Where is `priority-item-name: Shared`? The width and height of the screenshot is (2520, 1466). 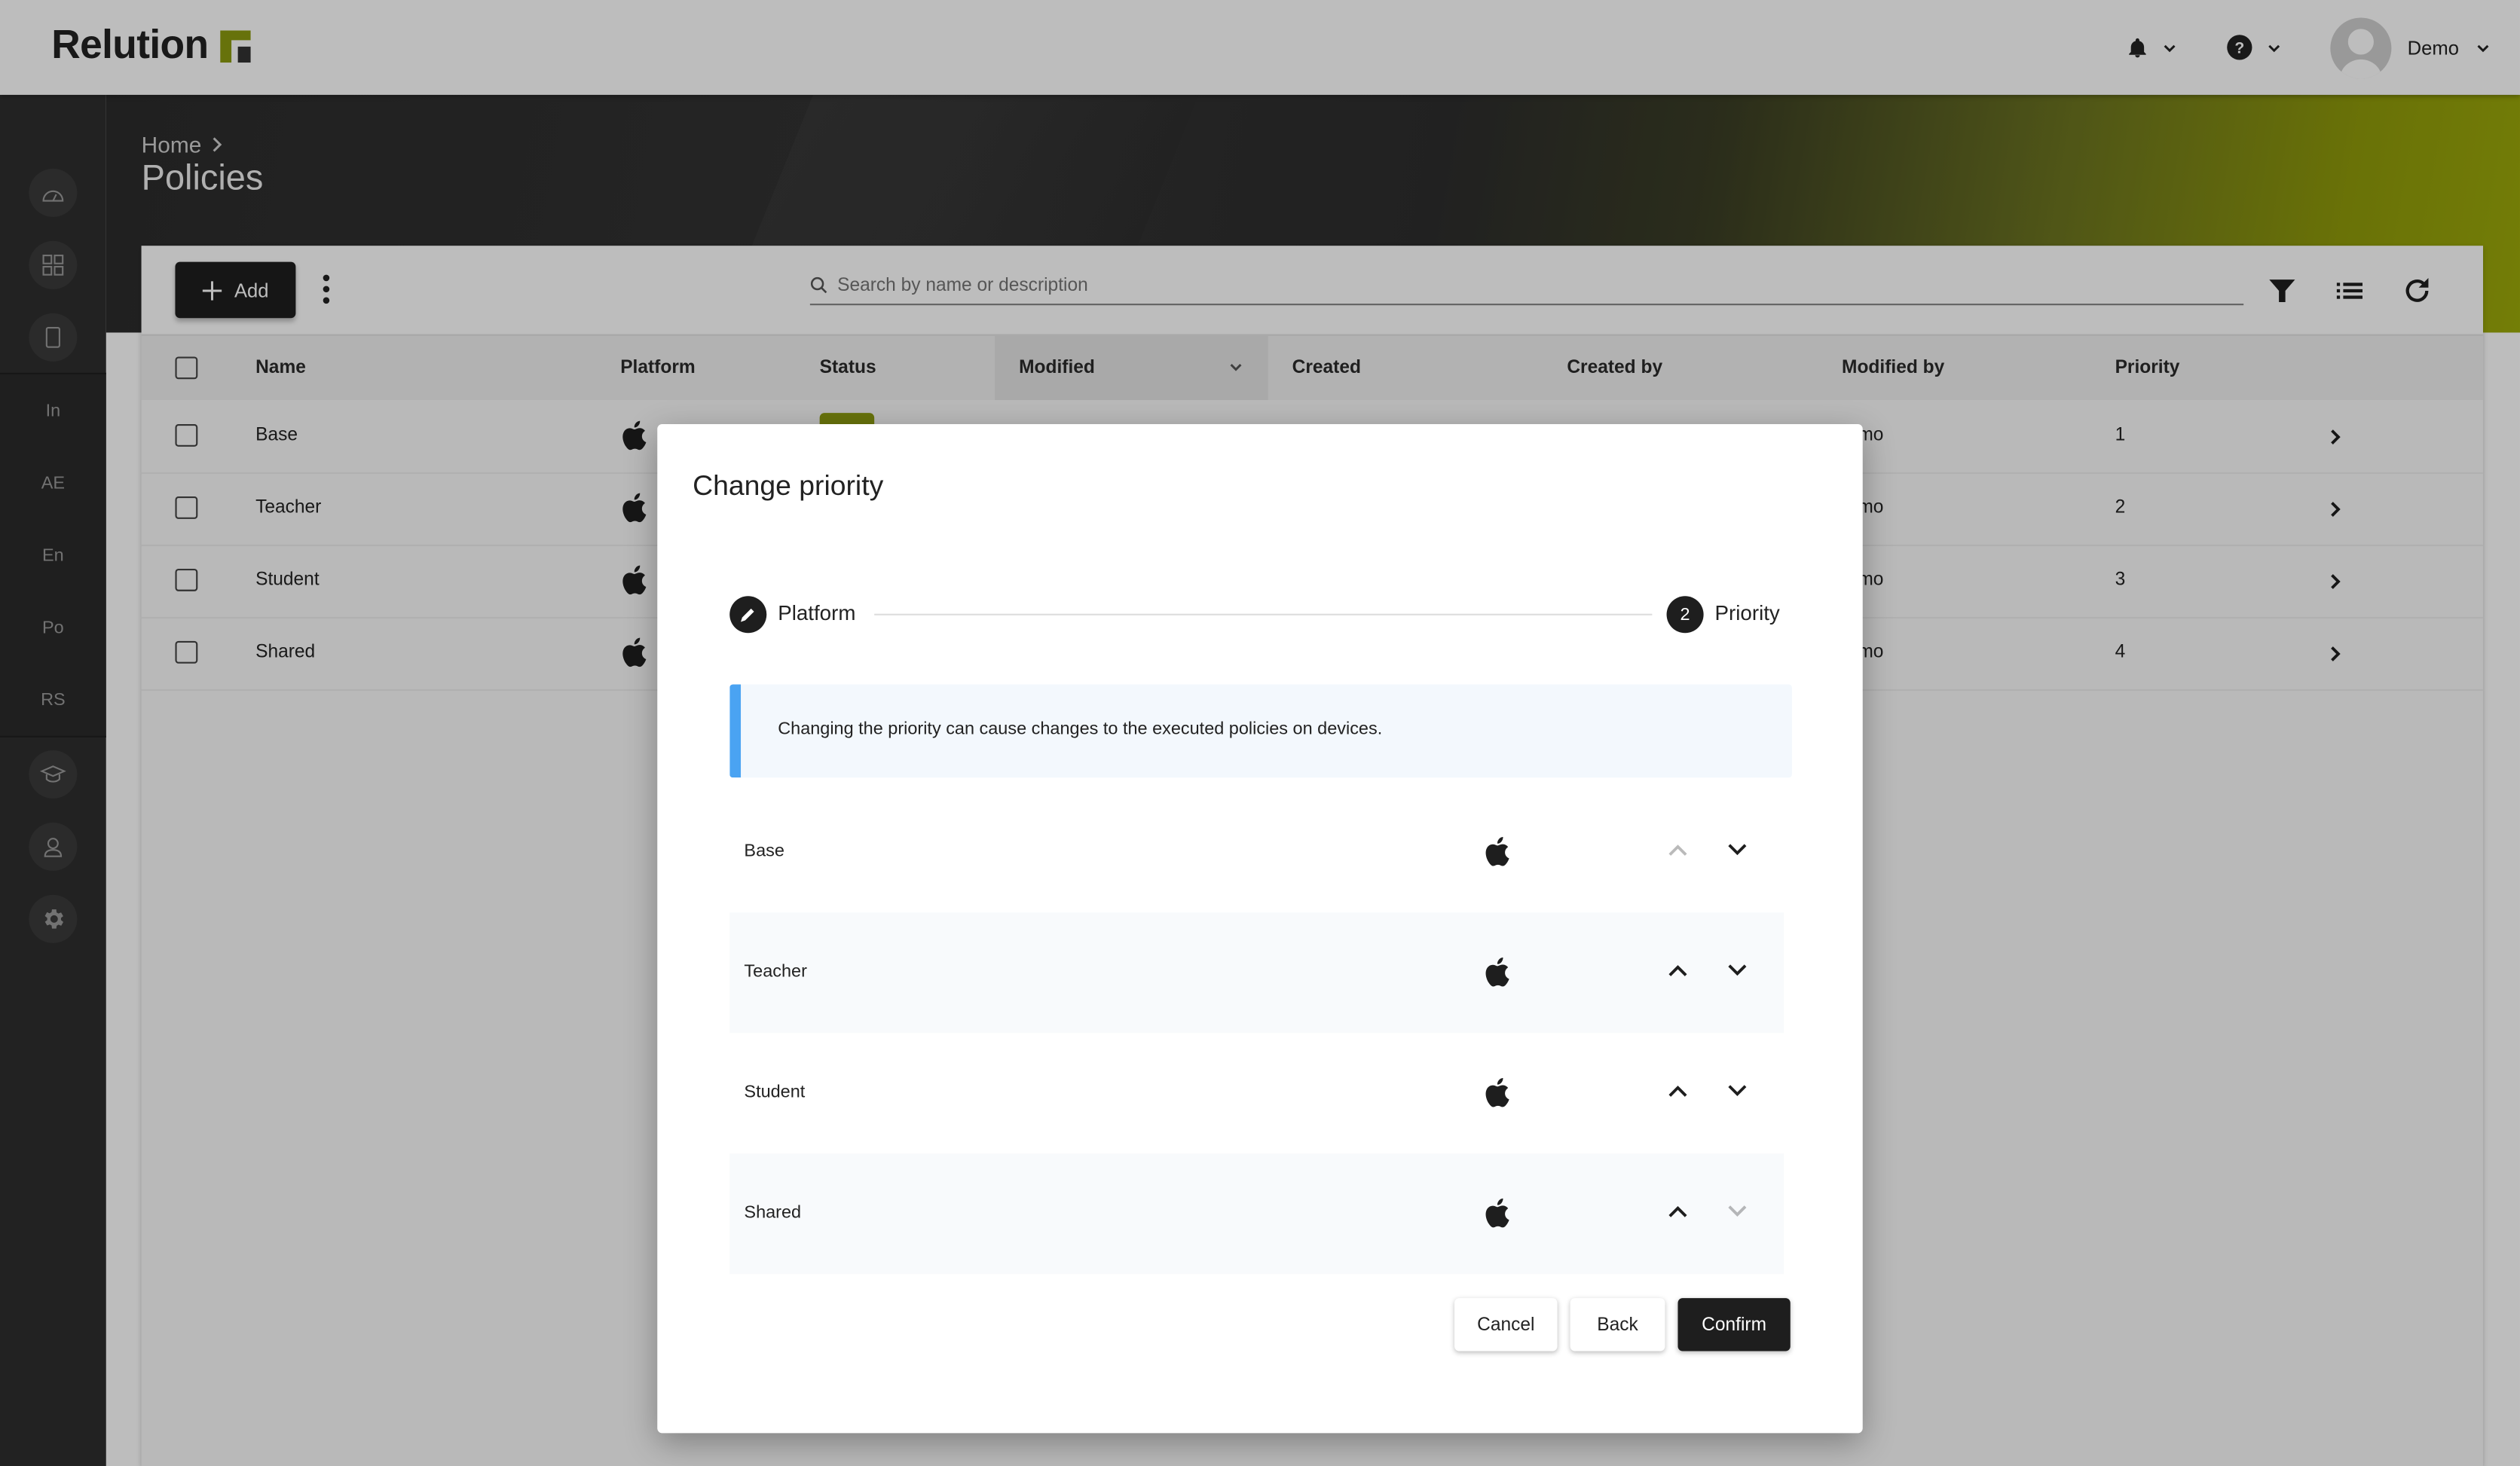 priority-item-name: Shared is located at coordinates (773, 1213).